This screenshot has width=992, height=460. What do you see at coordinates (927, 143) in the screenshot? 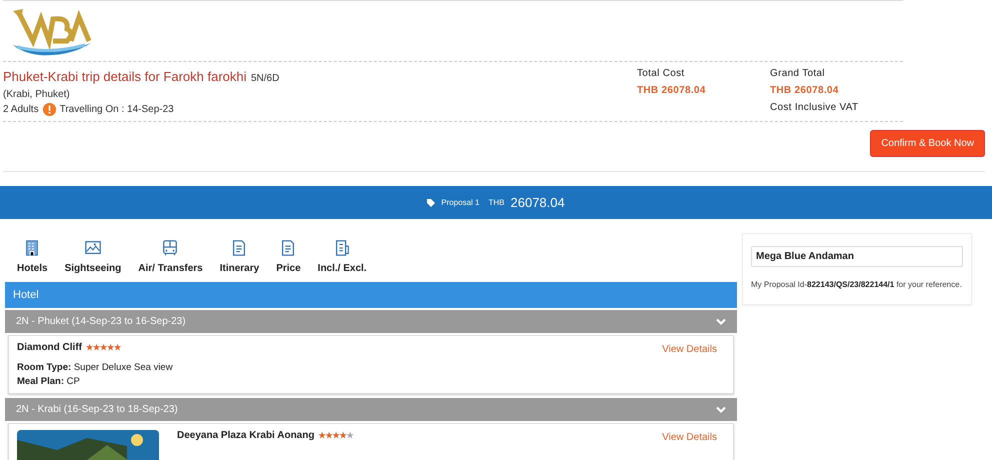
I see `confirm-book-button: Confirm & Book Now` at bounding box center [927, 143].